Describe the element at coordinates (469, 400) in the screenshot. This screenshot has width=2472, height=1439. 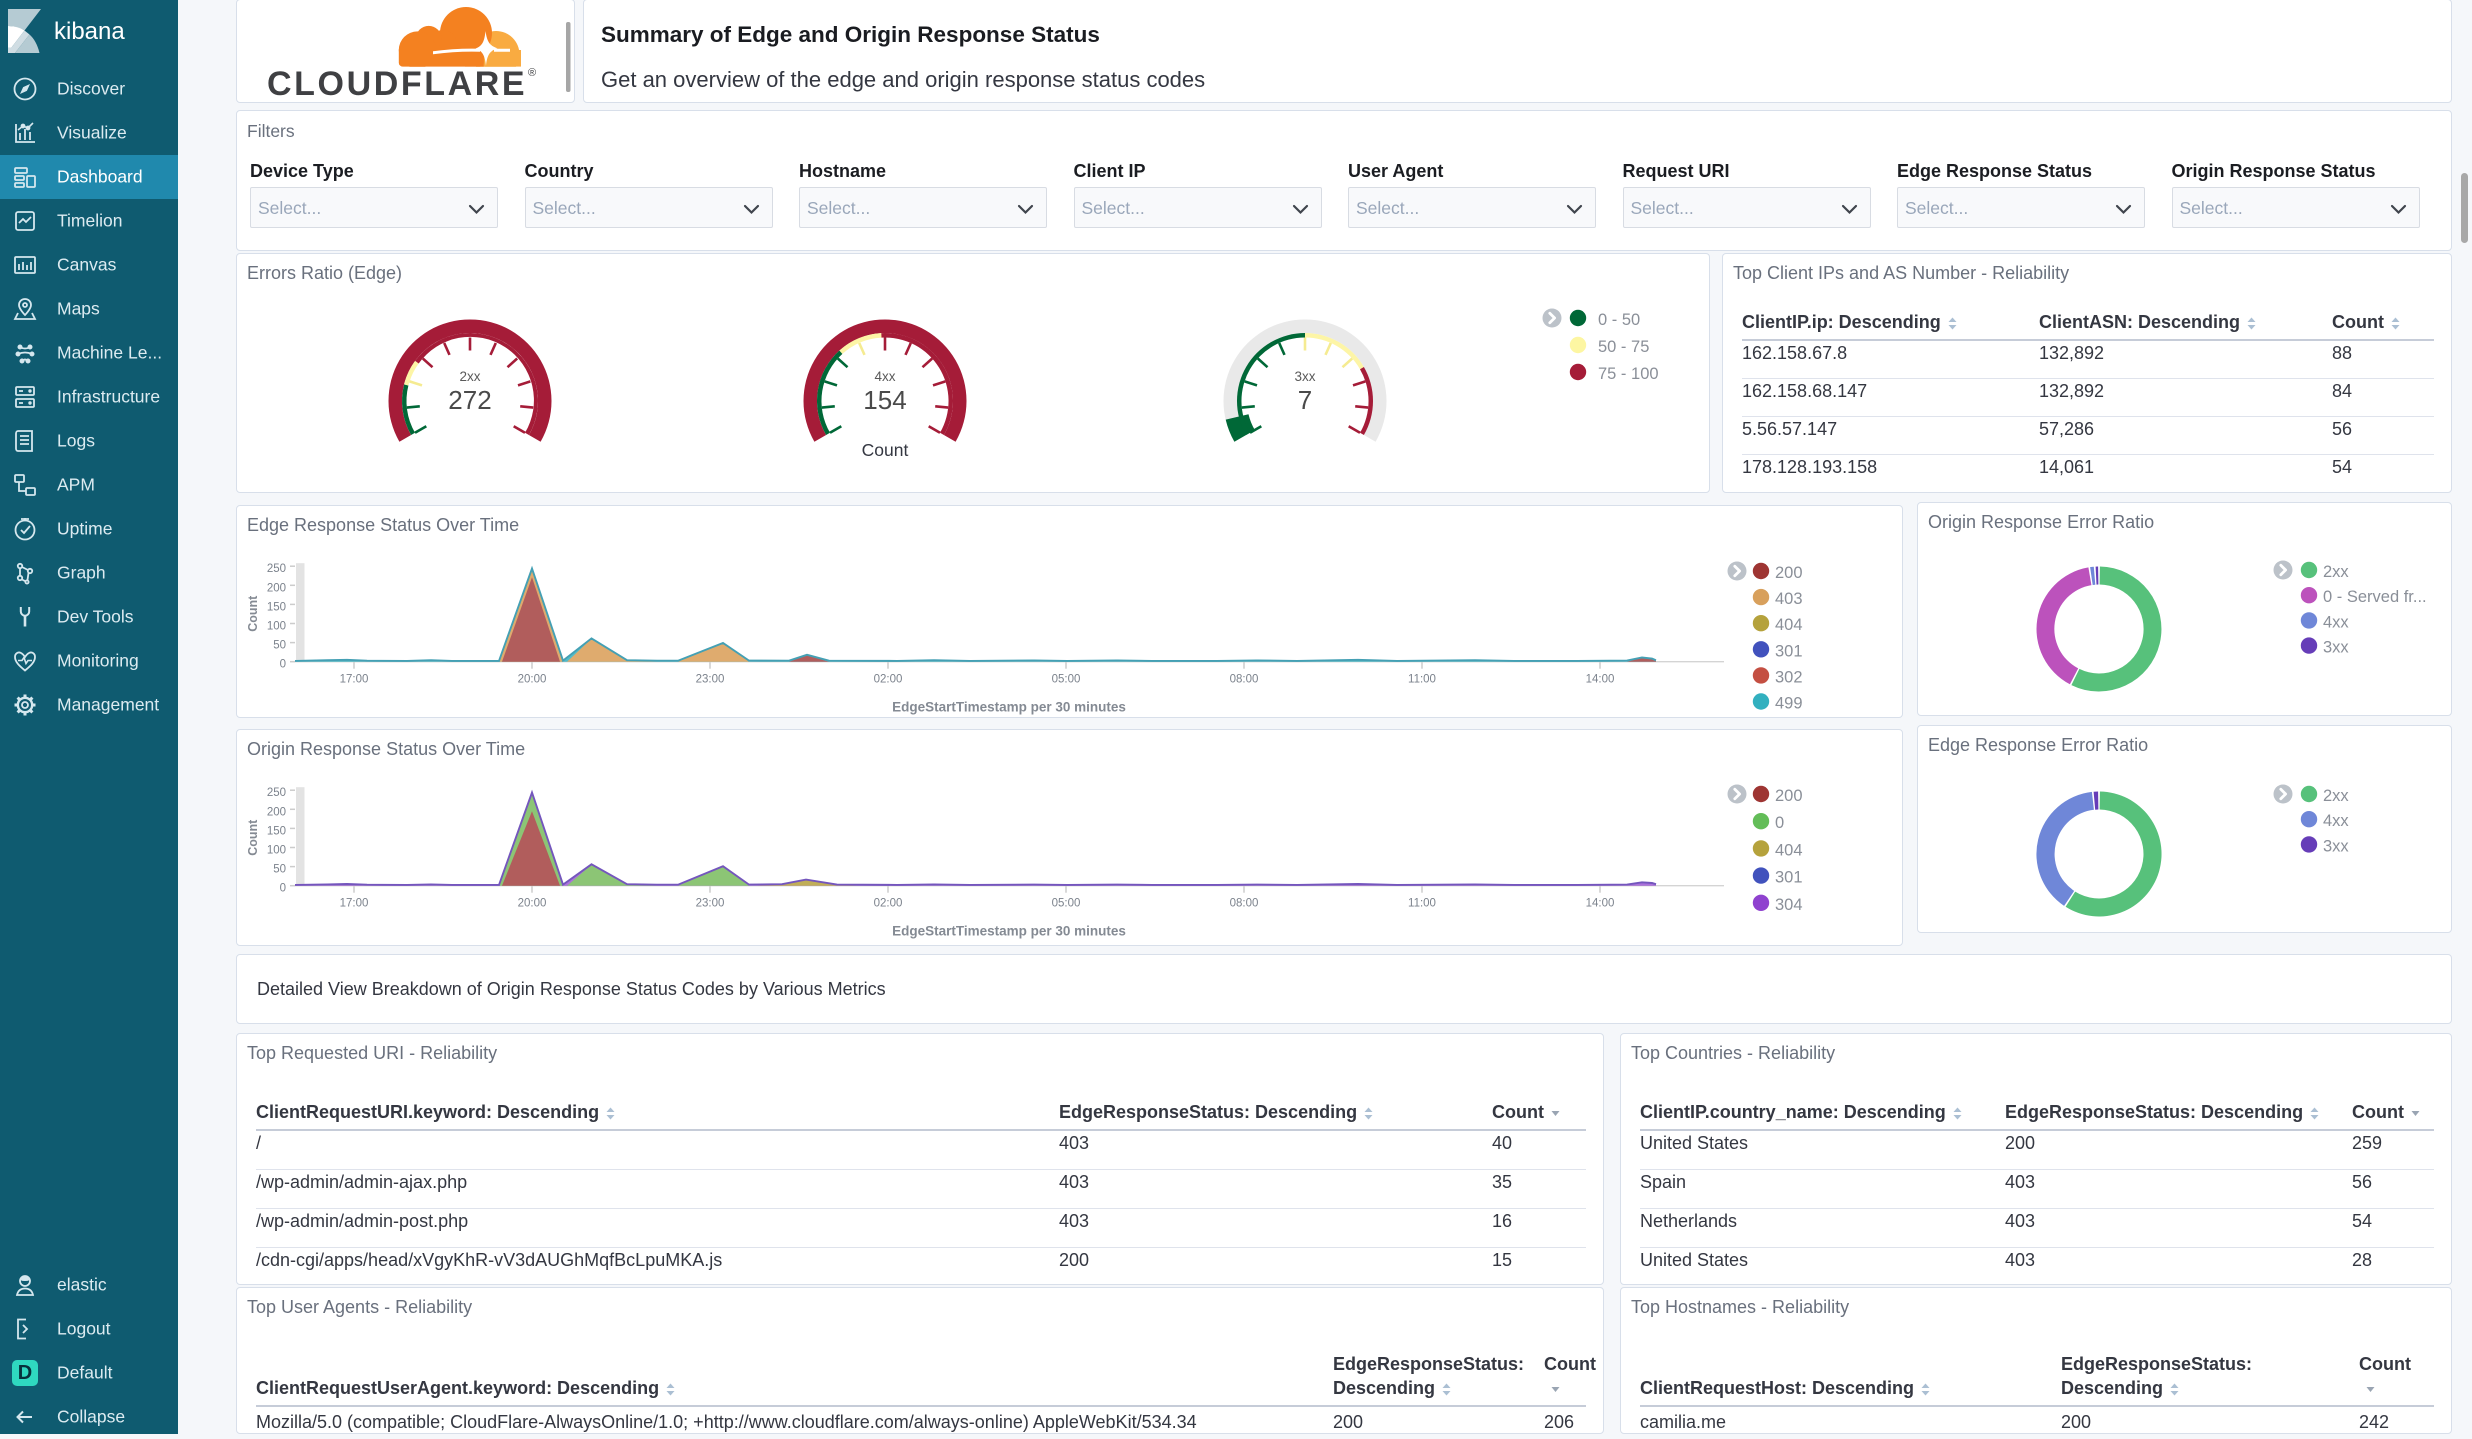
I see `svg-text: 272` at that location.